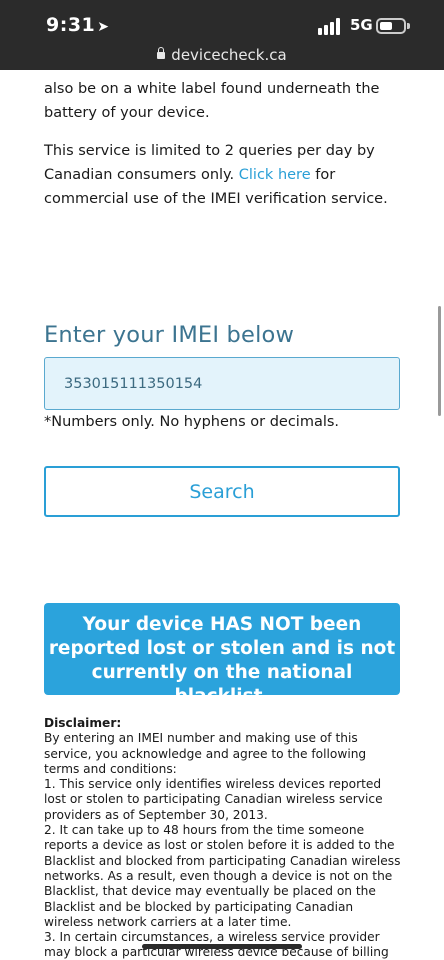  Describe the element at coordinates (103, 27) in the screenshot. I see `location-arrow-icon: ➤` at that location.